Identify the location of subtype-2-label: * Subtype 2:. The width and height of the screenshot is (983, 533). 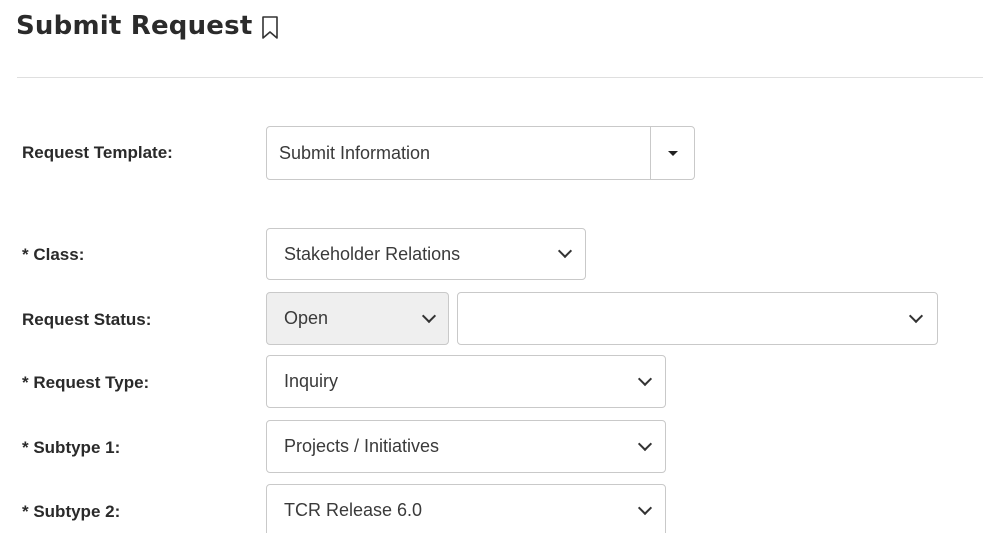
(71, 511).